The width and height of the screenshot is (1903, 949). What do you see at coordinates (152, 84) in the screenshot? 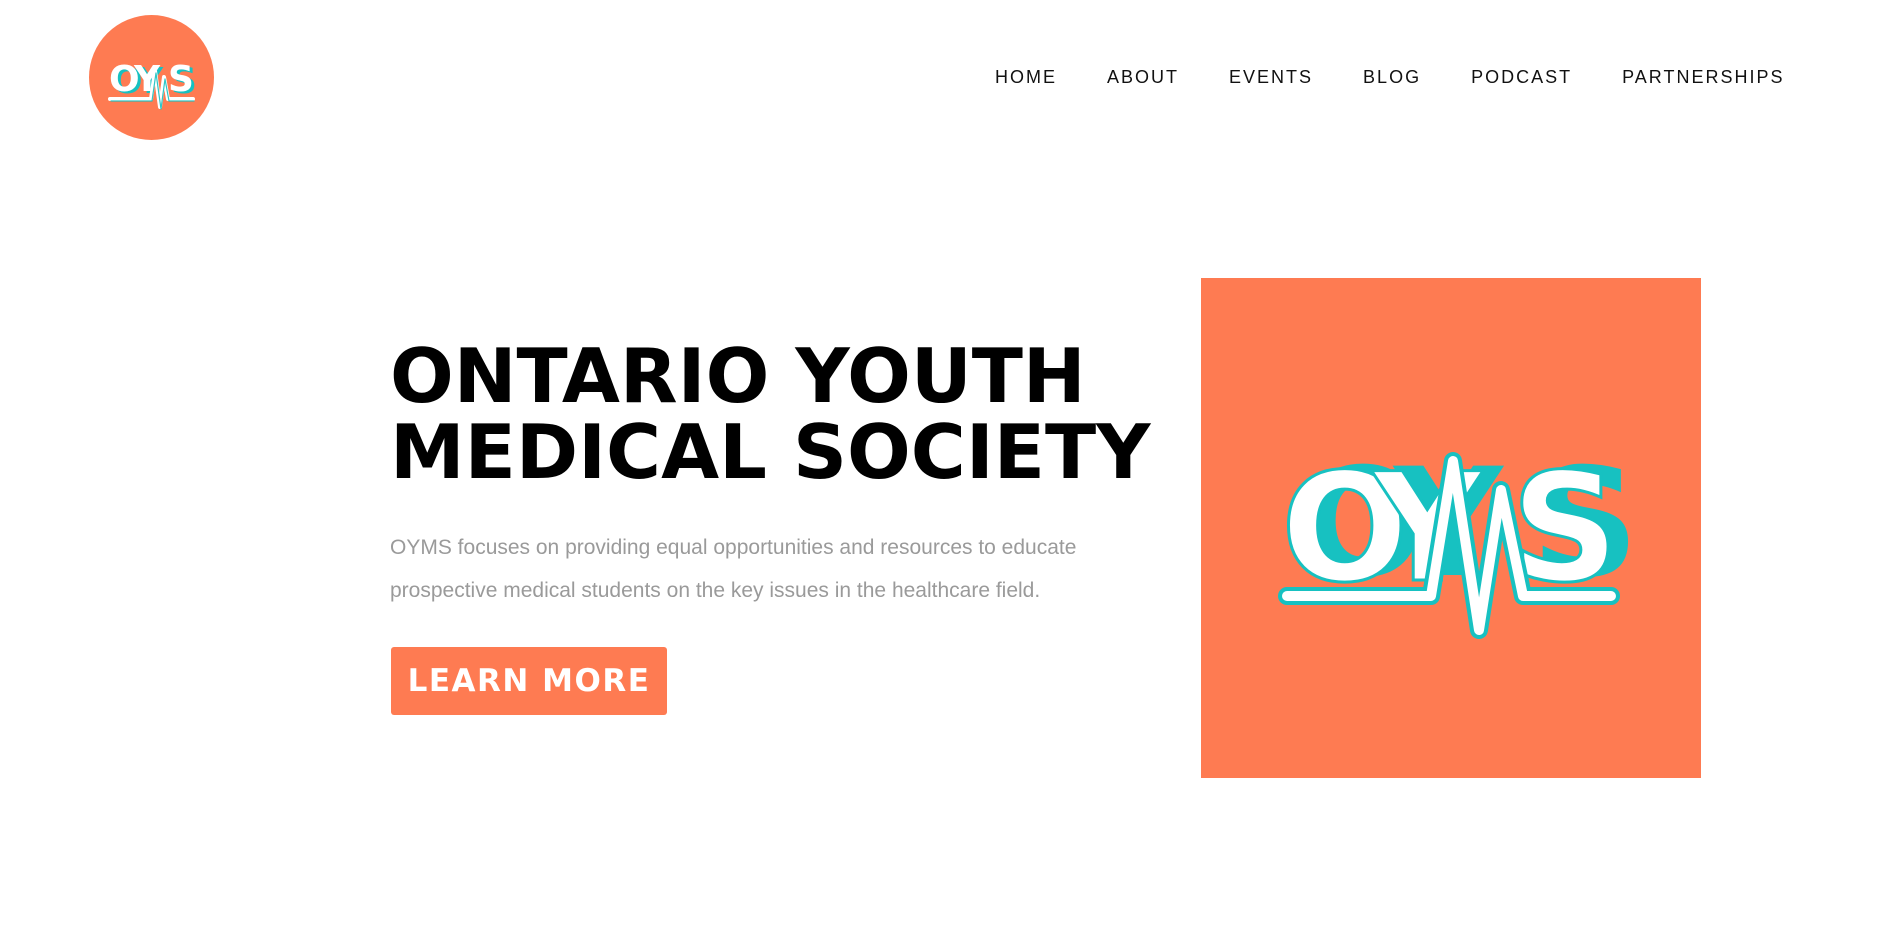
I see `oyms-logo-icon: O O Y Y S S` at bounding box center [152, 84].